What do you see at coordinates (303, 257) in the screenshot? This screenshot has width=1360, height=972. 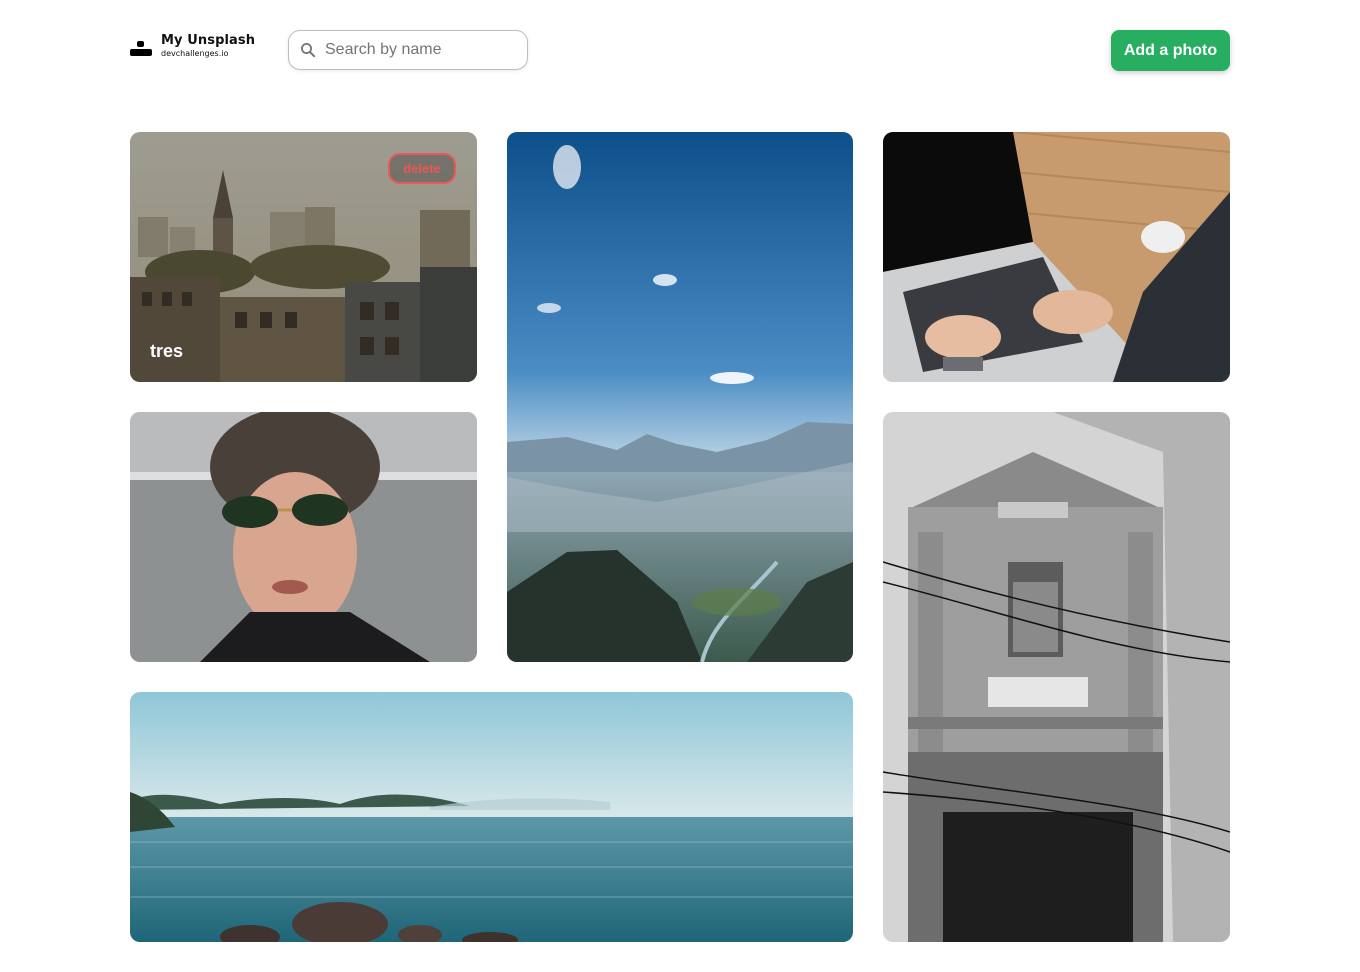 I see `photo-card: delete tres` at bounding box center [303, 257].